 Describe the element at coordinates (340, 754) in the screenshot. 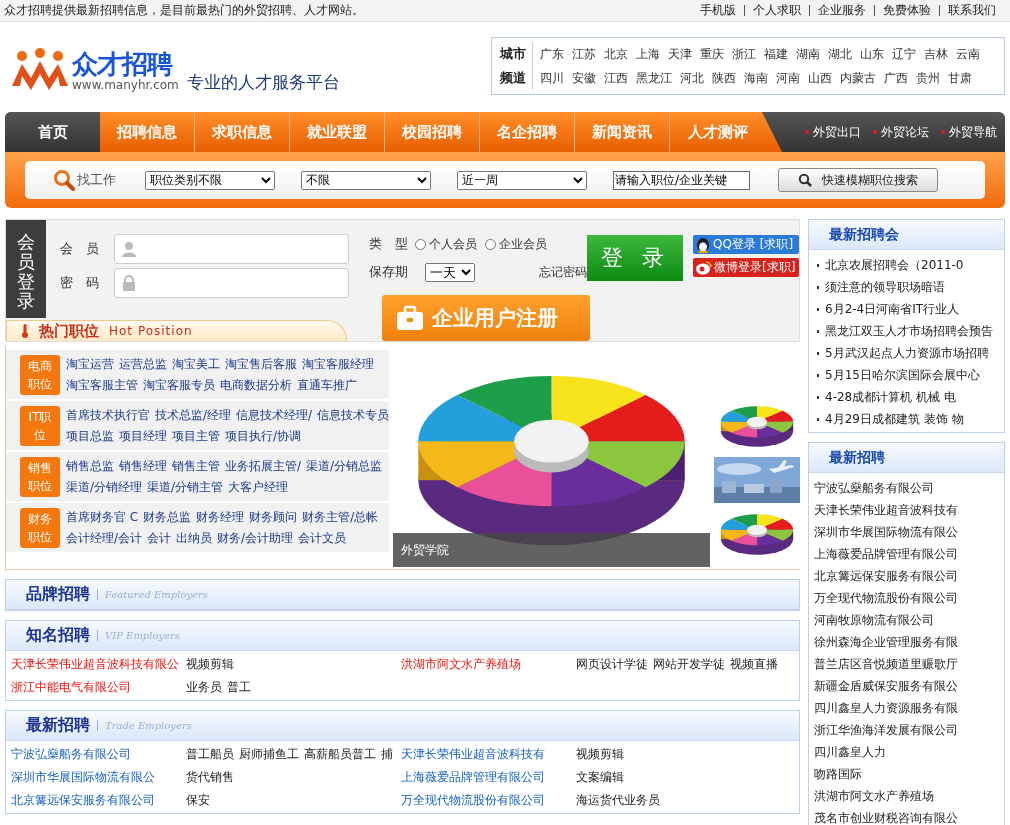

I see `job-link: 高薪船员普工` at that location.